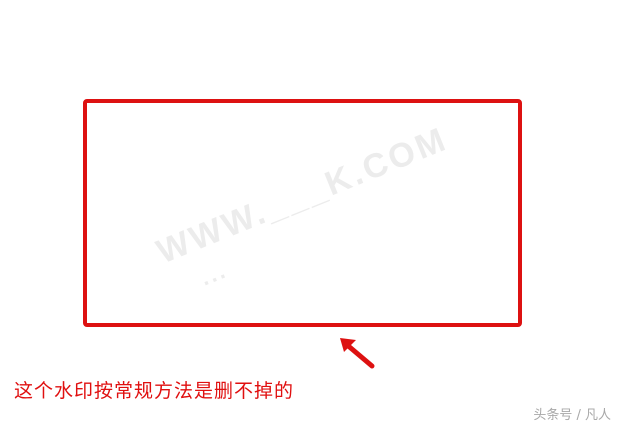 Image resolution: width=619 pixels, height=433 pixels. I want to click on arrow-up-left-icon, so click(357, 353).